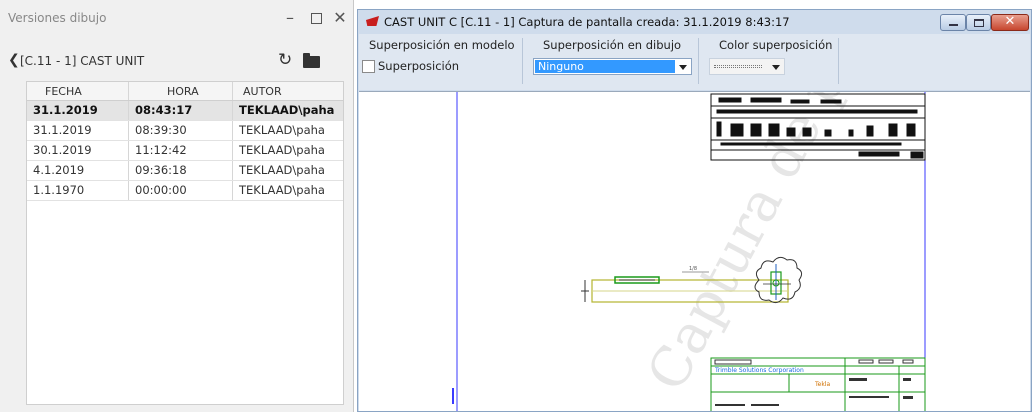 The width and height of the screenshot is (1032, 412). What do you see at coordinates (442, 45) in the screenshot?
I see `model-overlay-label: Superposición en modelo` at bounding box center [442, 45].